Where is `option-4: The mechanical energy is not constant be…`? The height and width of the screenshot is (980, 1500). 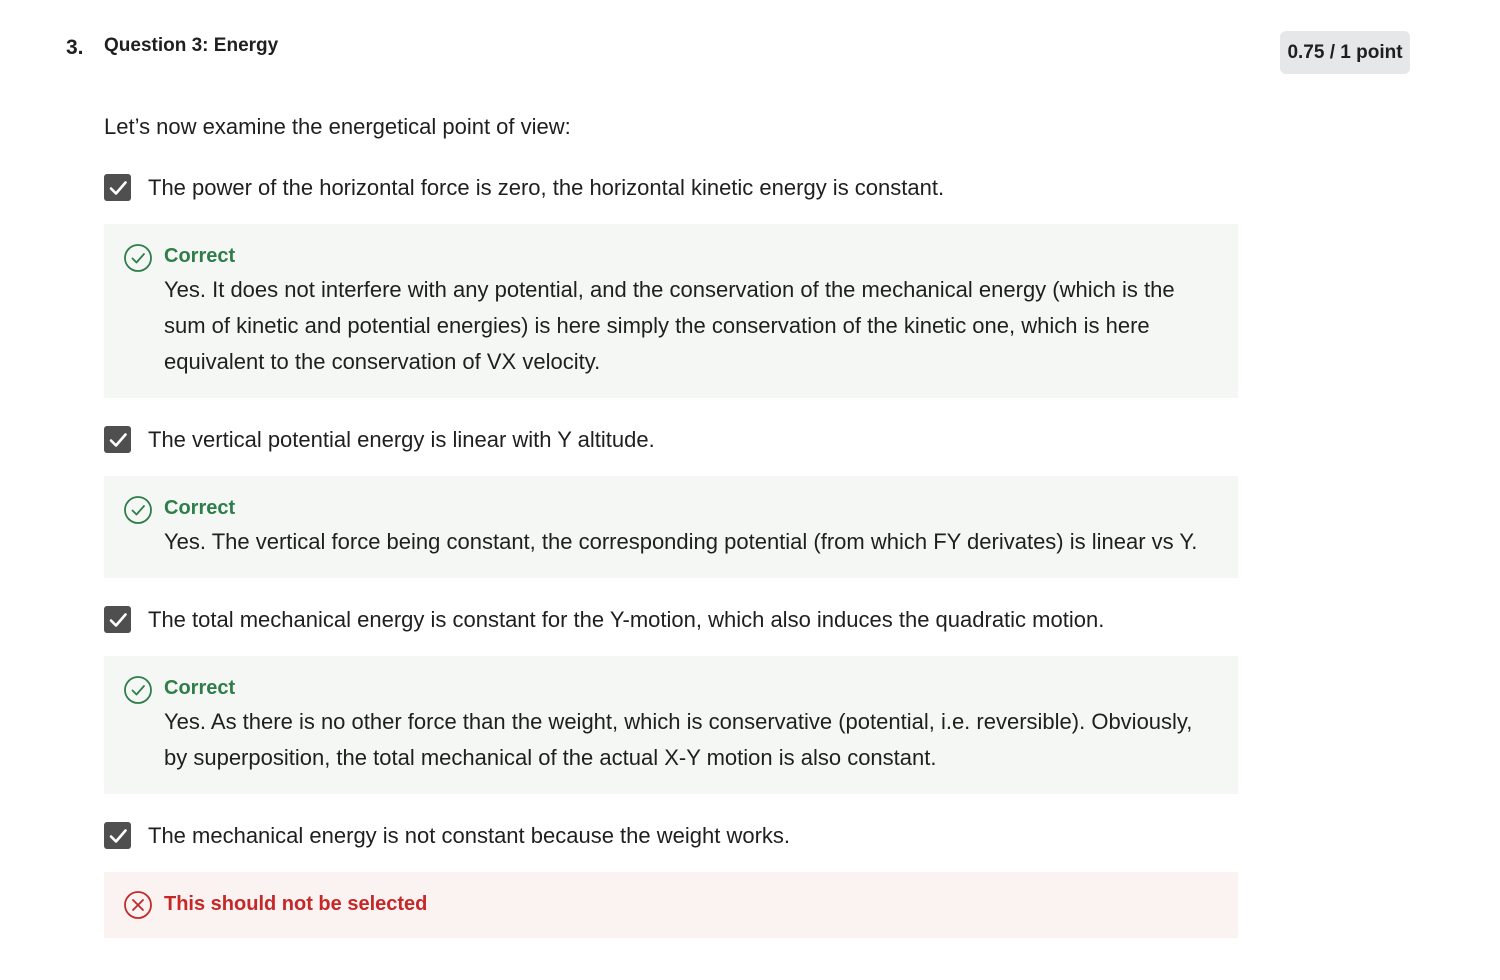 option-4: The mechanical energy is not constant be… is located at coordinates (671, 835).